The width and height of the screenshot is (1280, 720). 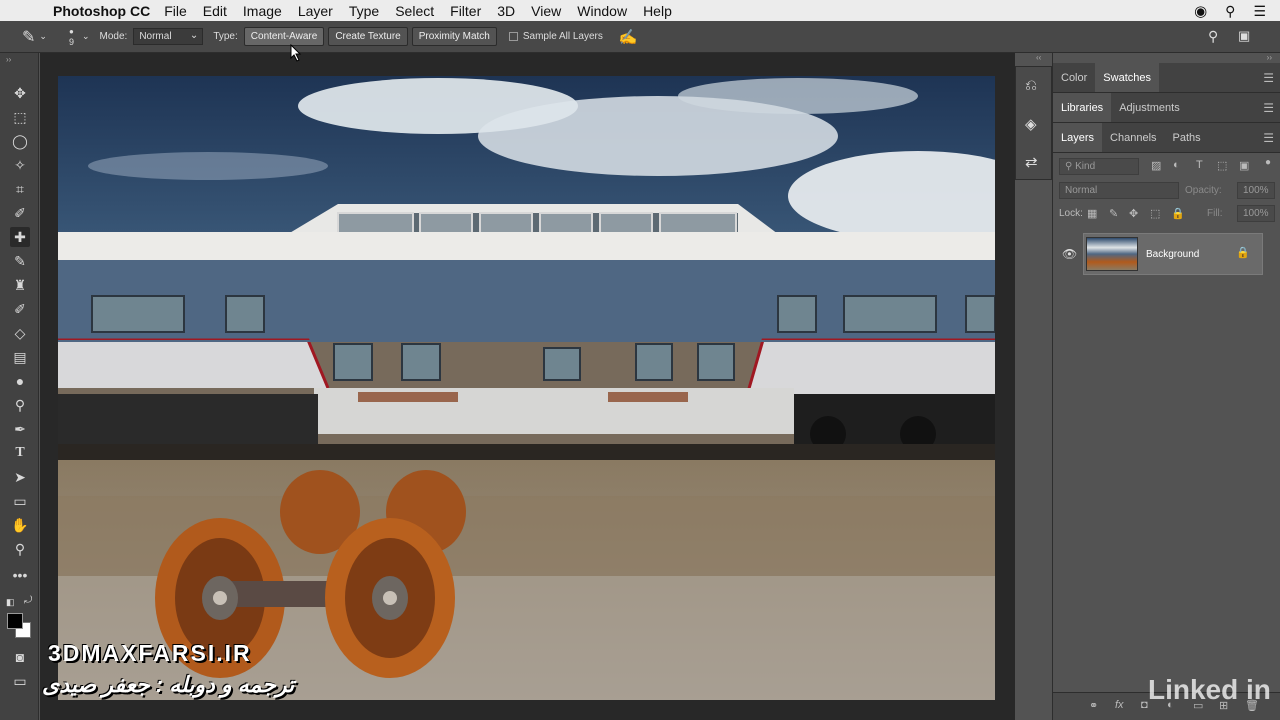 I want to click on brush-preview: ● 9, so click(x=71, y=37).